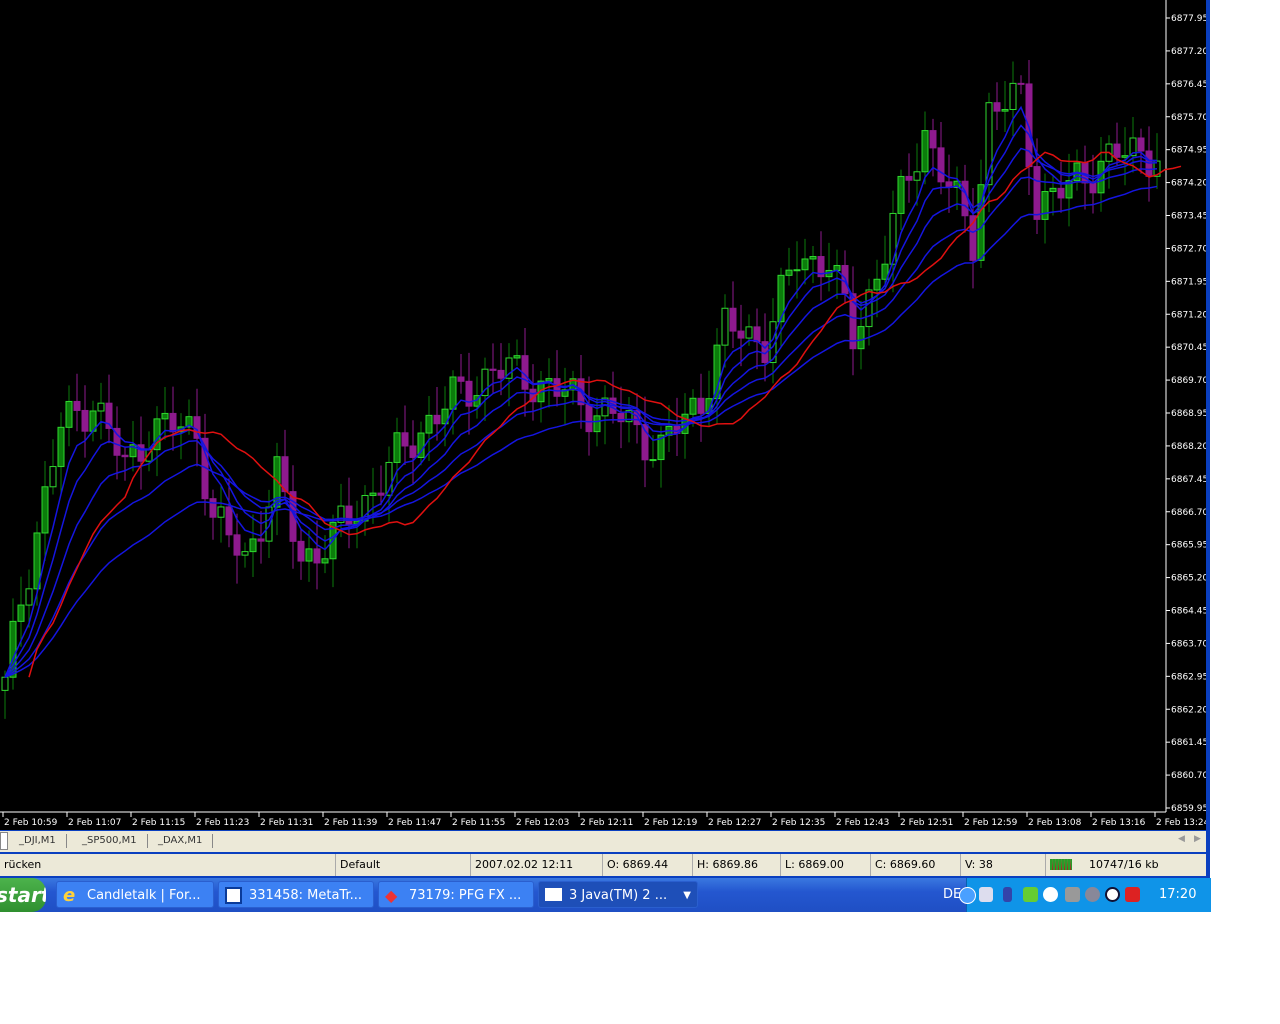  Describe the element at coordinates (967, 895) in the screenshot. I see `show-hidden-icons` at that location.